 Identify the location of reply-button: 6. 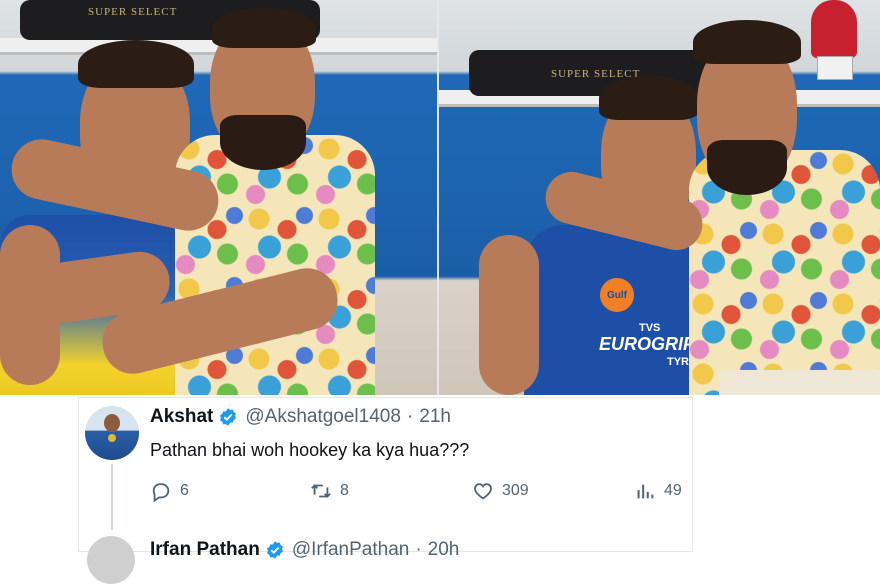
(169, 491).